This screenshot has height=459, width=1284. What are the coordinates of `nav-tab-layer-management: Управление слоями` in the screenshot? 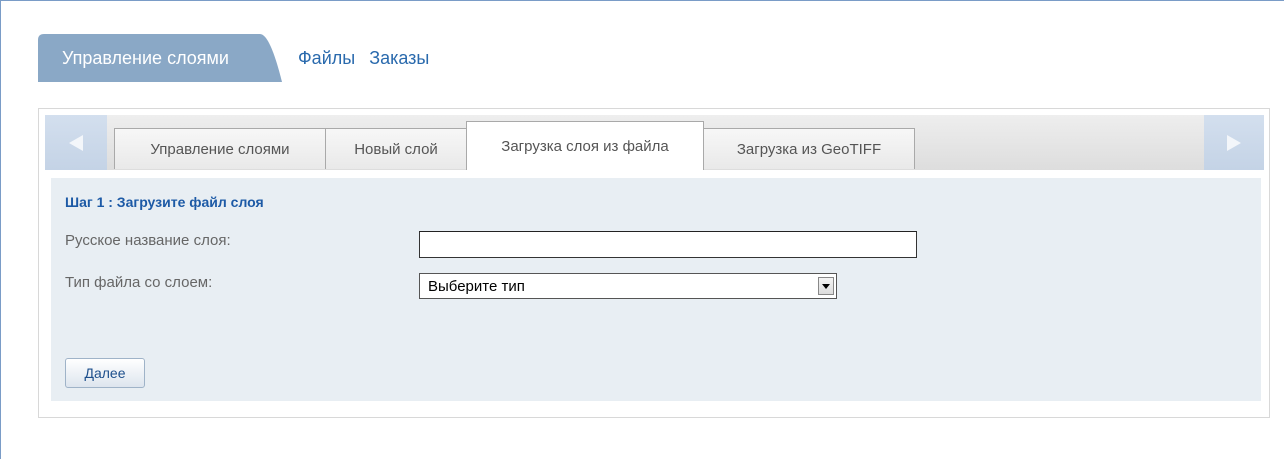 It's located at (160, 58).